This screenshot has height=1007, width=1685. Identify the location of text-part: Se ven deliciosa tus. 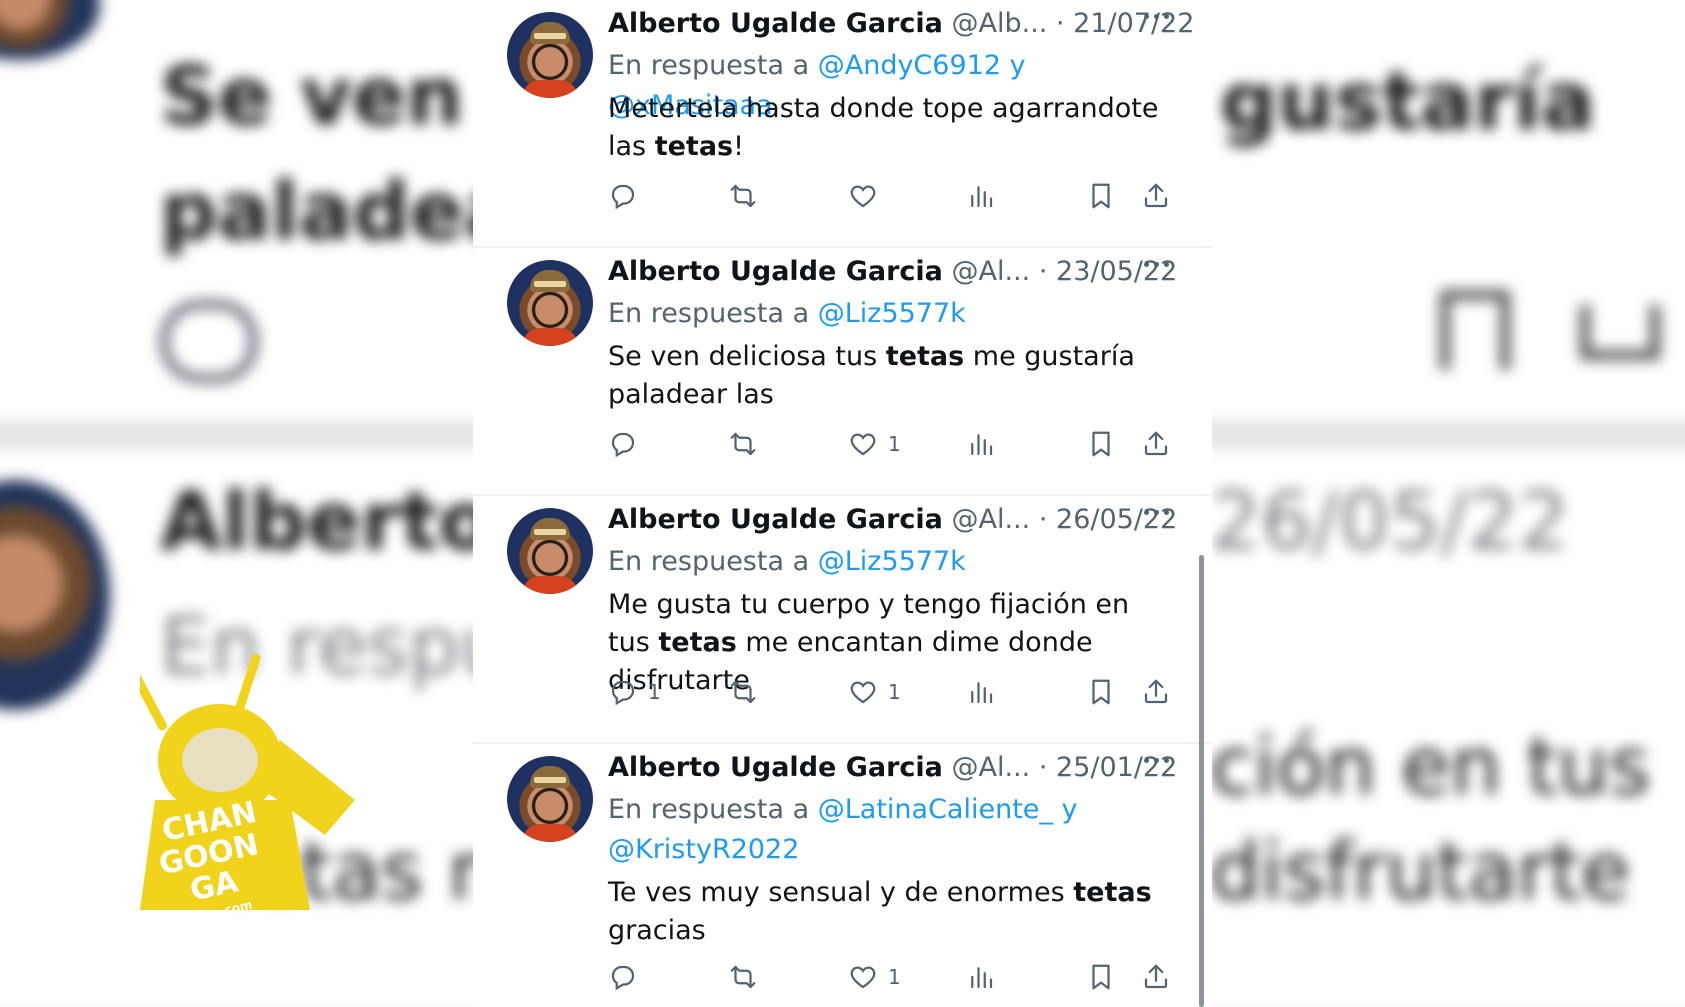
(747, 356).